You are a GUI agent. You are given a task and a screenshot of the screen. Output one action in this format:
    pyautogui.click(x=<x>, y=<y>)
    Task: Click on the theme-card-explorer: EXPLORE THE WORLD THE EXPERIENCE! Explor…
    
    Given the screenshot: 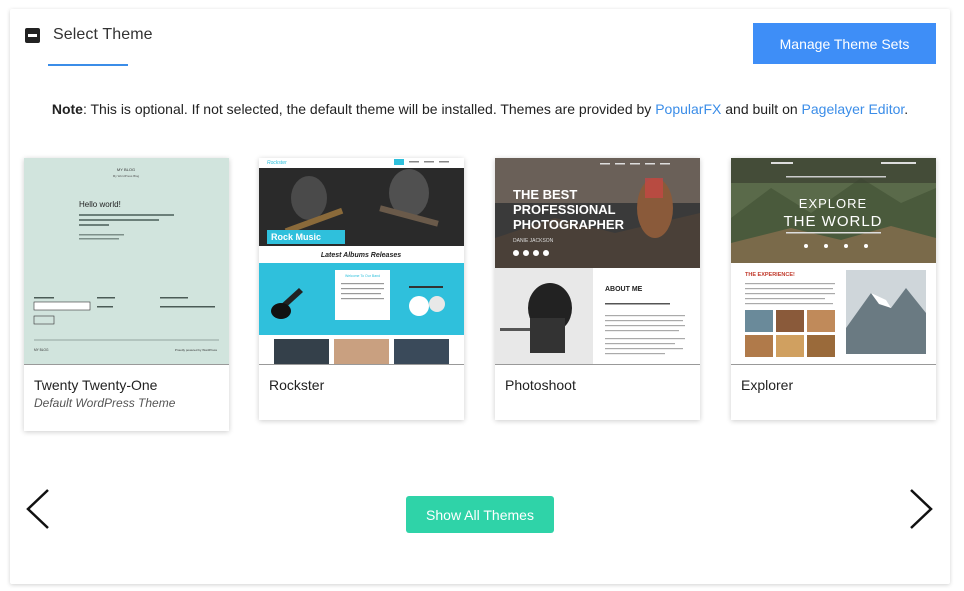 What is the action you would take?
    pyautogui.click(x=833, y=289)
    